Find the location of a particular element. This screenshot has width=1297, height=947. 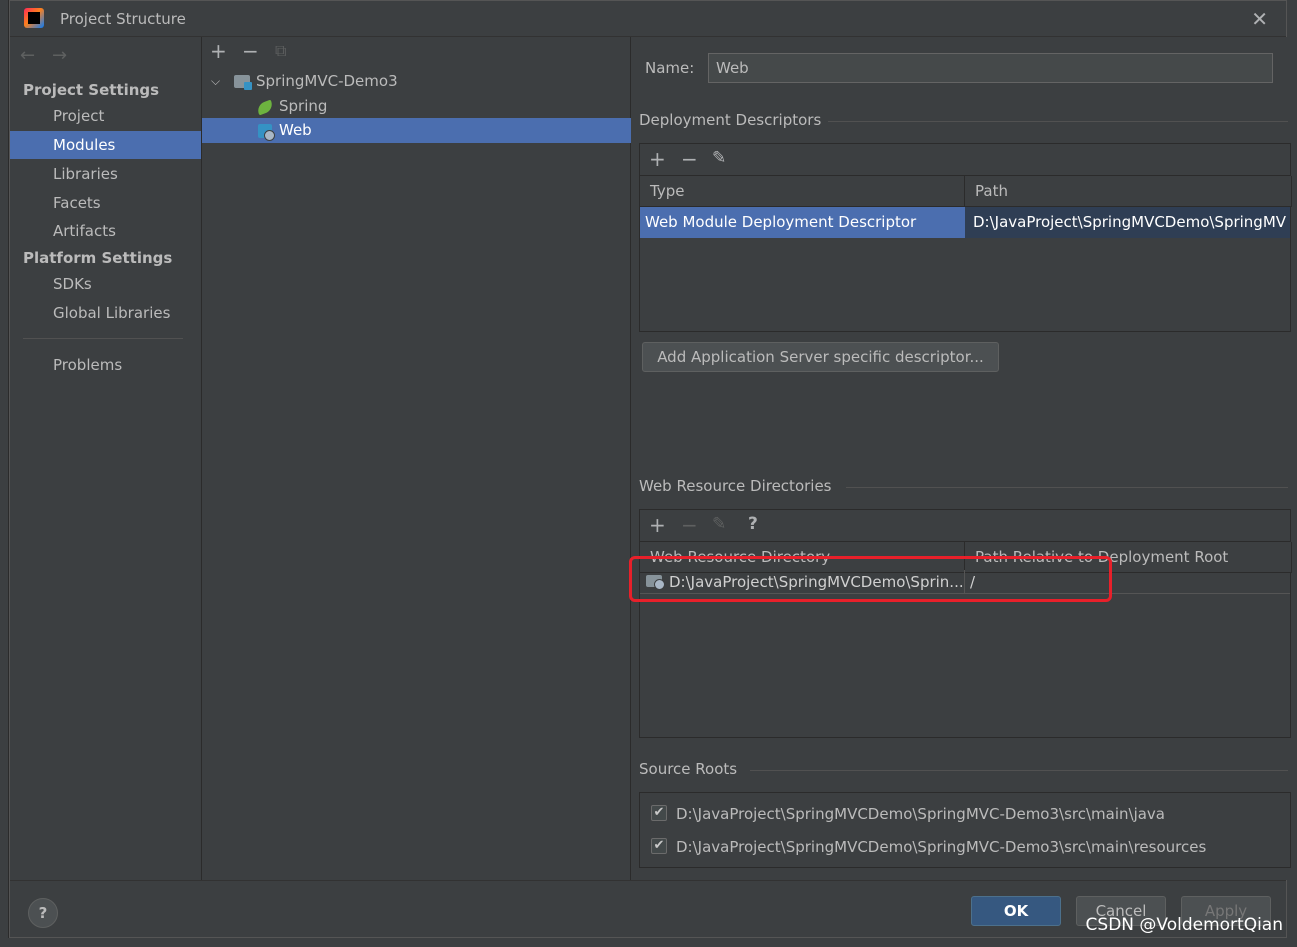

web-resource-directories-title: Web Resource Directories is located at coordinates (735, 486).